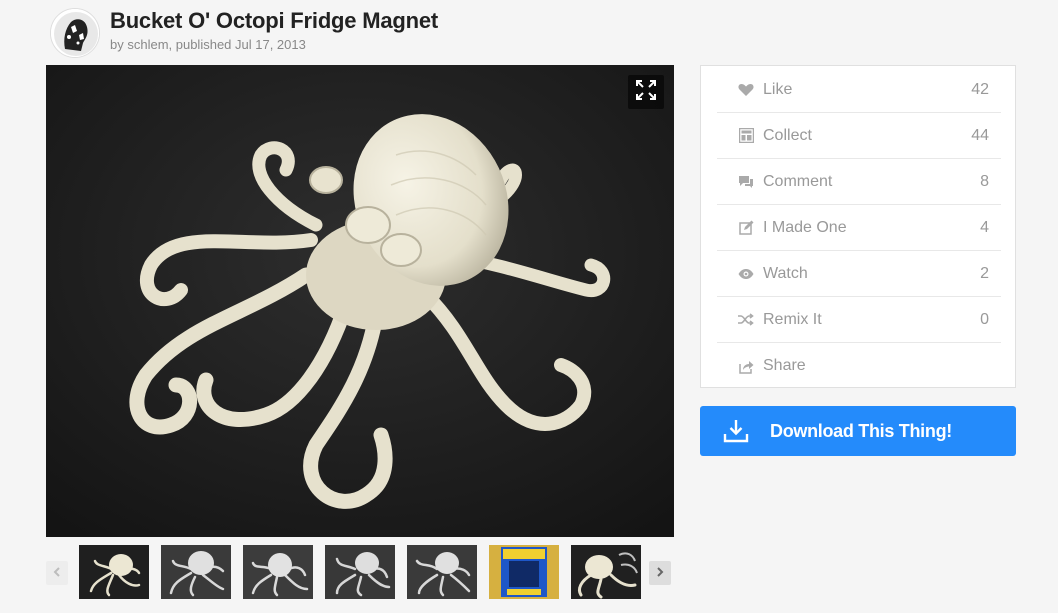 This screenshot has width=1058, height=613. I want to click on made-one-button: I Made One 4, so click(859, 228).